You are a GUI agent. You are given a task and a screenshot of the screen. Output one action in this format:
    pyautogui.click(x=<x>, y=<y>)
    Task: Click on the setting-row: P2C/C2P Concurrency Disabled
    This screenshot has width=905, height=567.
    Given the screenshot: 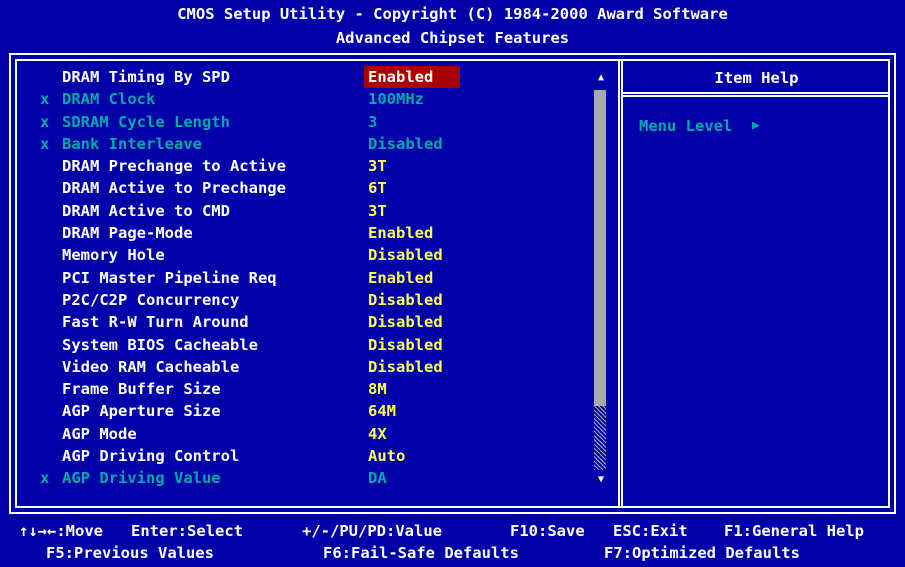 What is the action you would take?
    pyautogui.click(x=300, y=300)
    